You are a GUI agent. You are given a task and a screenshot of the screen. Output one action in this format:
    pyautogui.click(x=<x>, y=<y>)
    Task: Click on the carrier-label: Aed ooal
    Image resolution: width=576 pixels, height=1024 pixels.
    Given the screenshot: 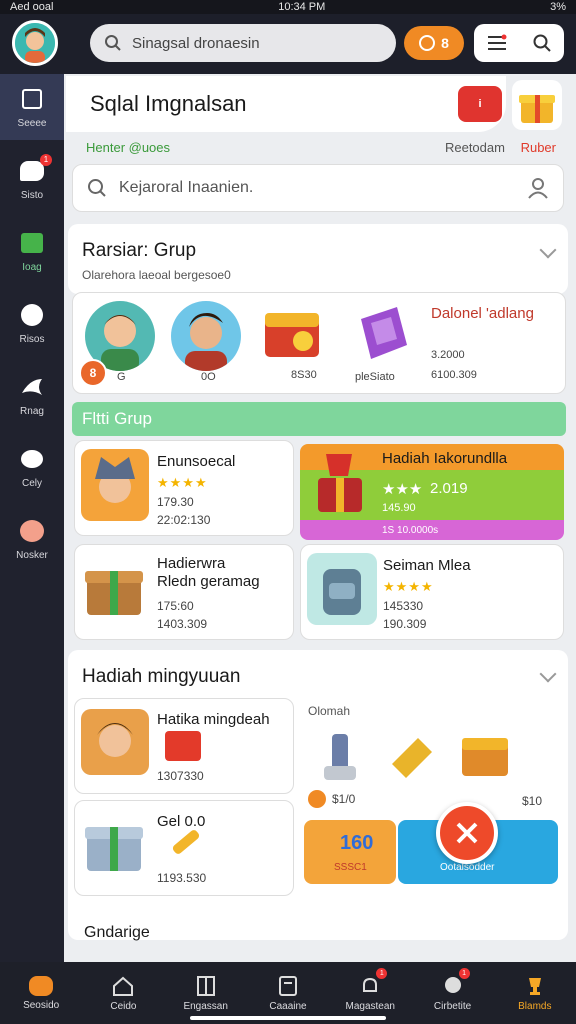 What is the action you would take?
    pyautogui.click(x=32, y=7)
    